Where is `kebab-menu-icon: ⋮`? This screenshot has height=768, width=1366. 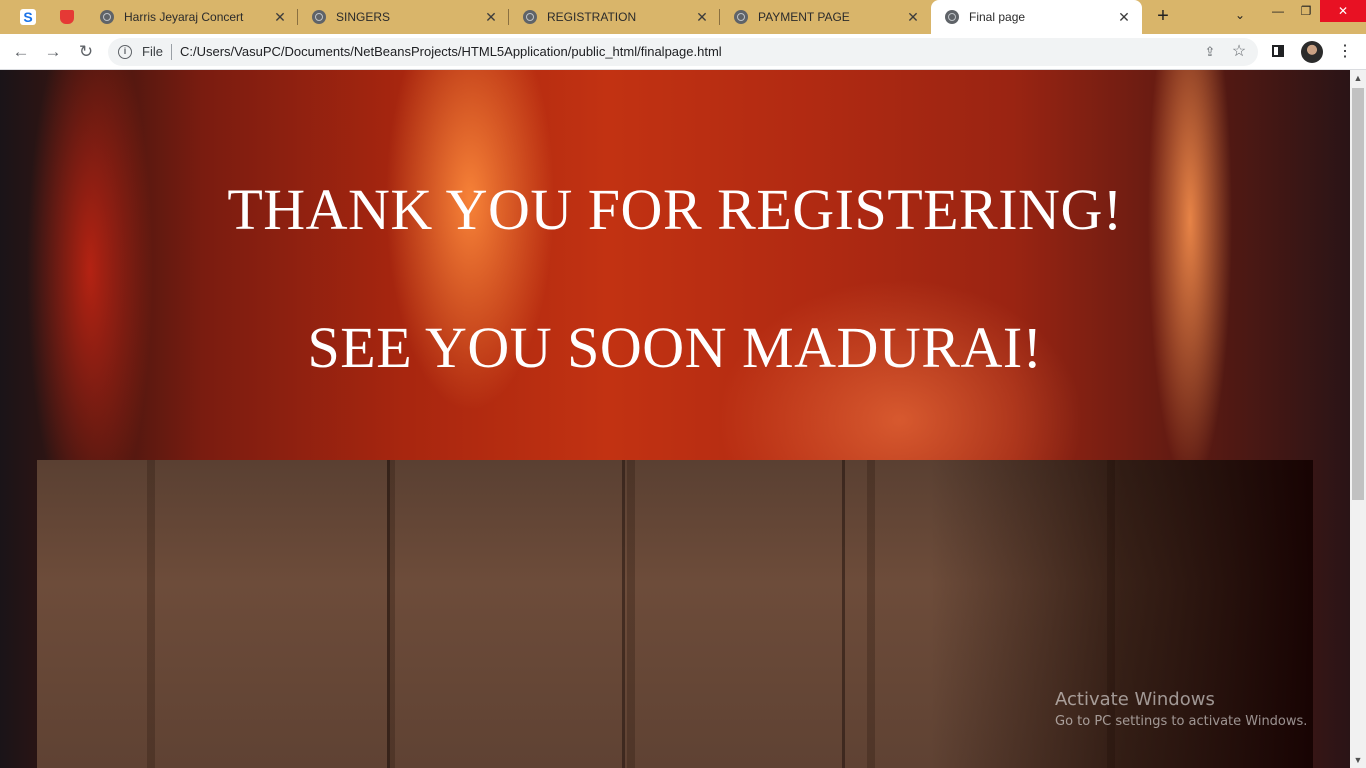
kebab-menu-icon: ⋮ is located at coordinates (1345, 52).